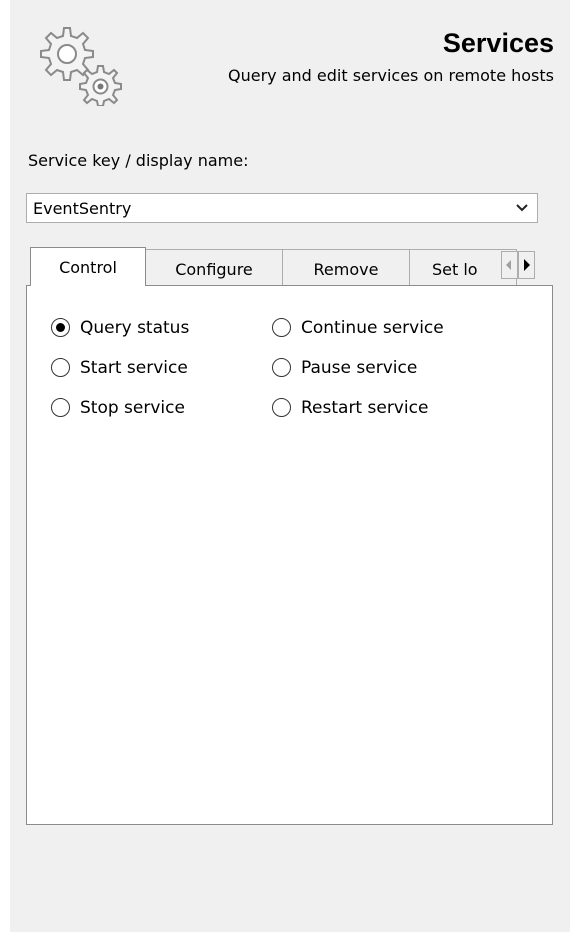  I want to click on service-key-label: Service key / display name:, so click(138, 160).